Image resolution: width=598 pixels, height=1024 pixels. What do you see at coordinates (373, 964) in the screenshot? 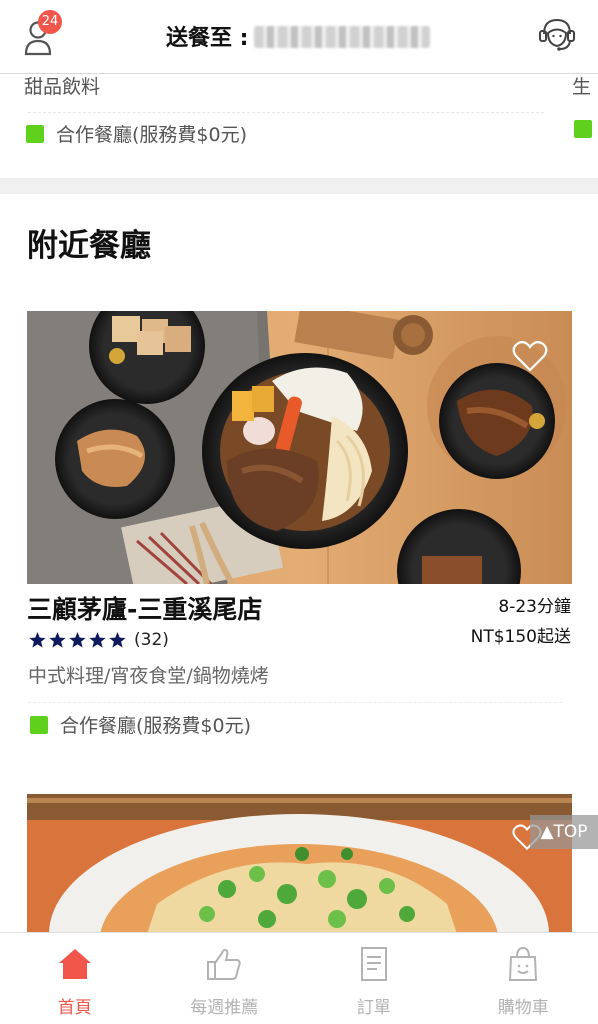
I see `document-icon` at bounding box center [373, 964].